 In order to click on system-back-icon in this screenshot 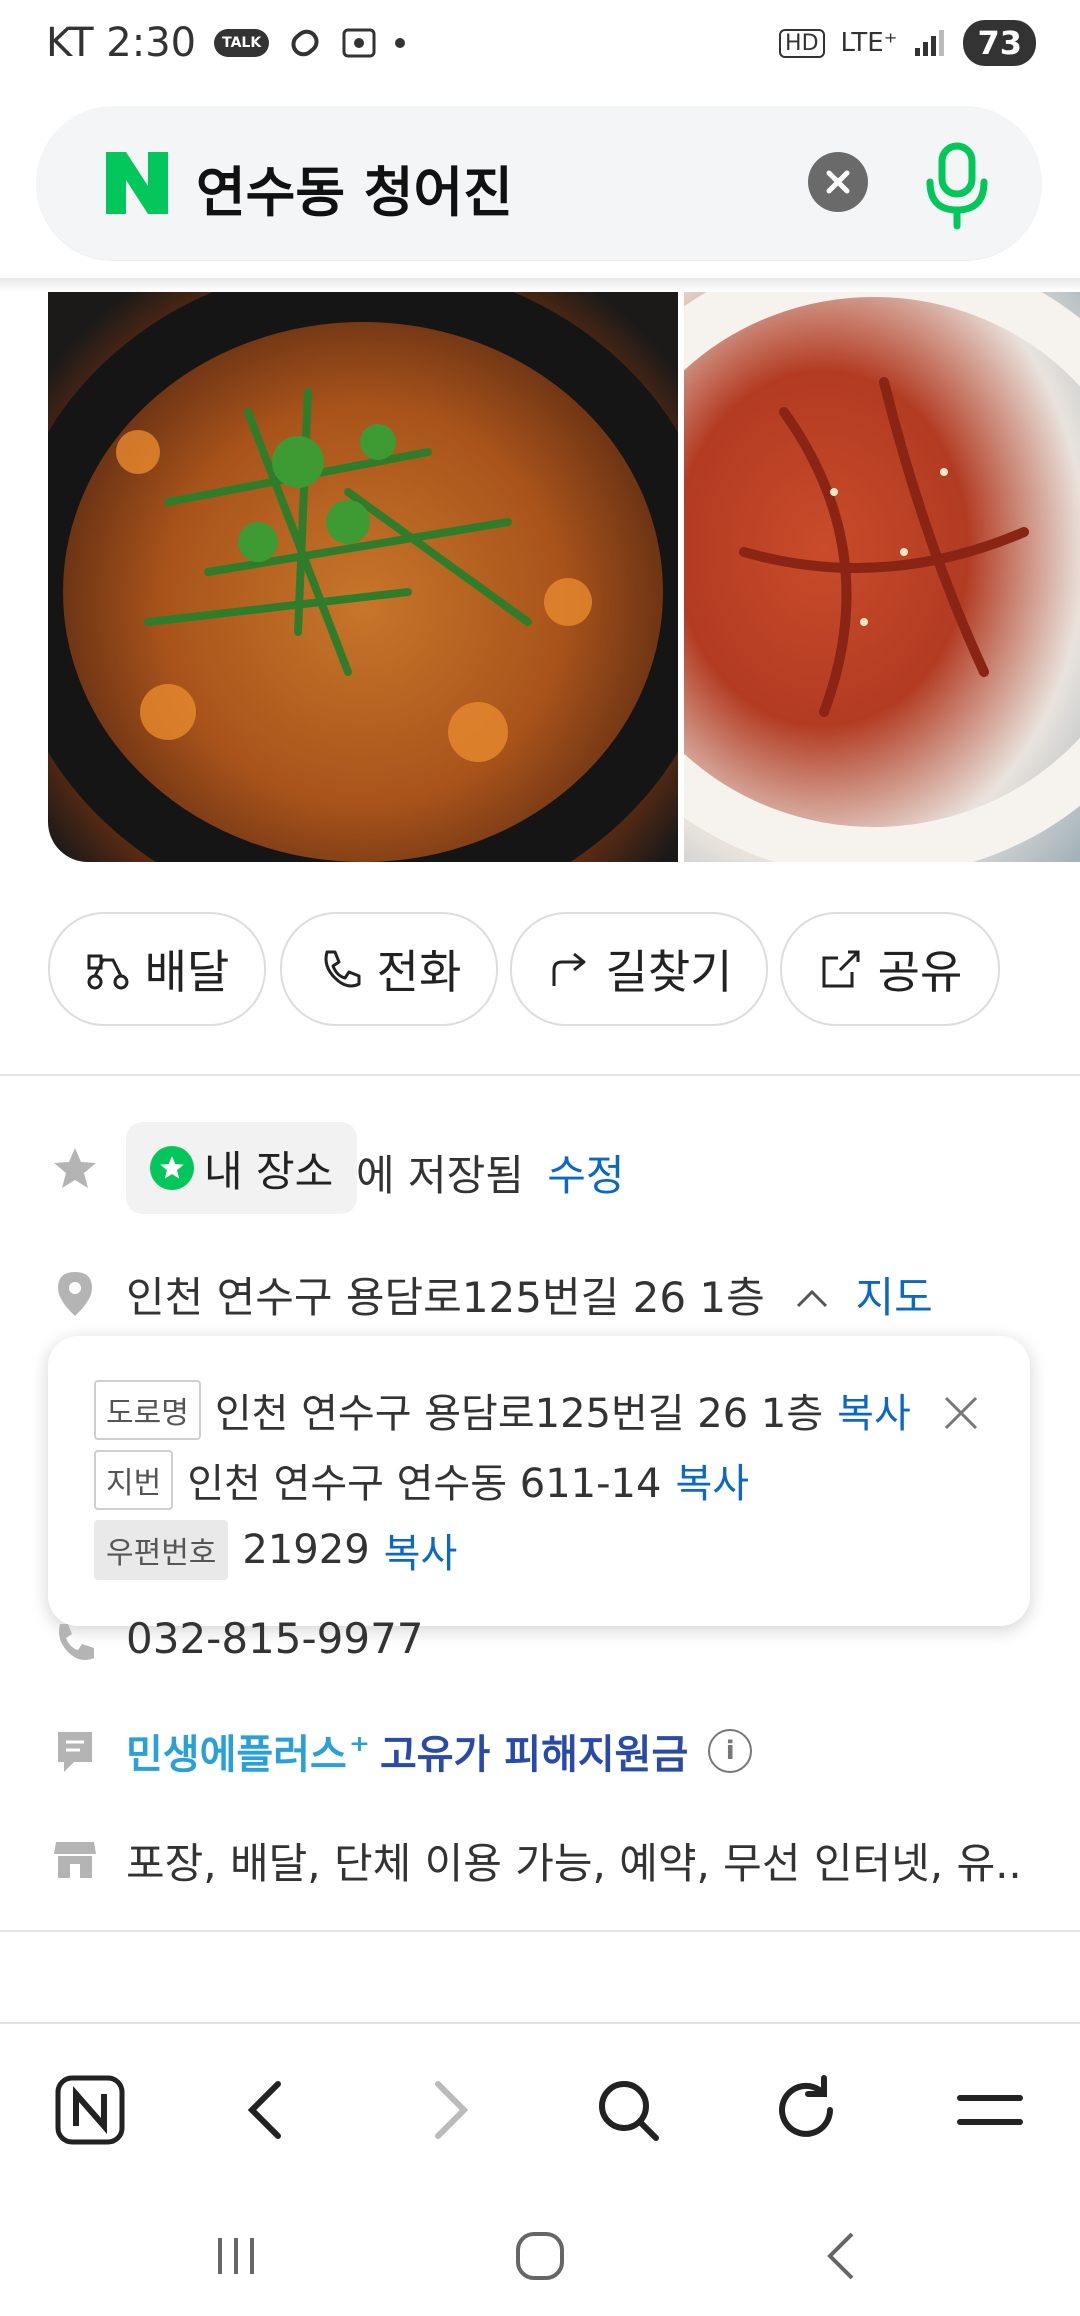, I will do `click(842, 2256)`.